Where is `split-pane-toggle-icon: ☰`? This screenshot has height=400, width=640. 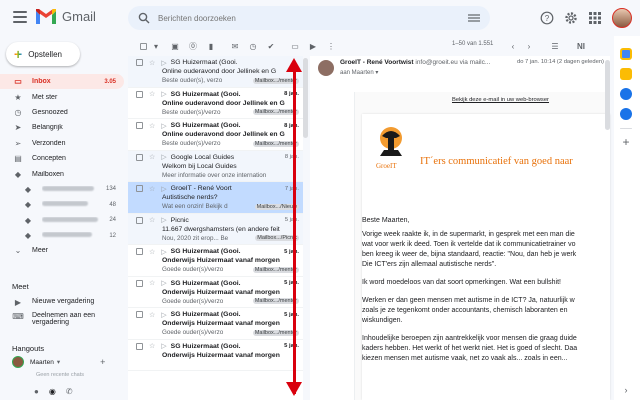 split-pane-toggle-icon: ☰ is located at coordinates (555, 46).